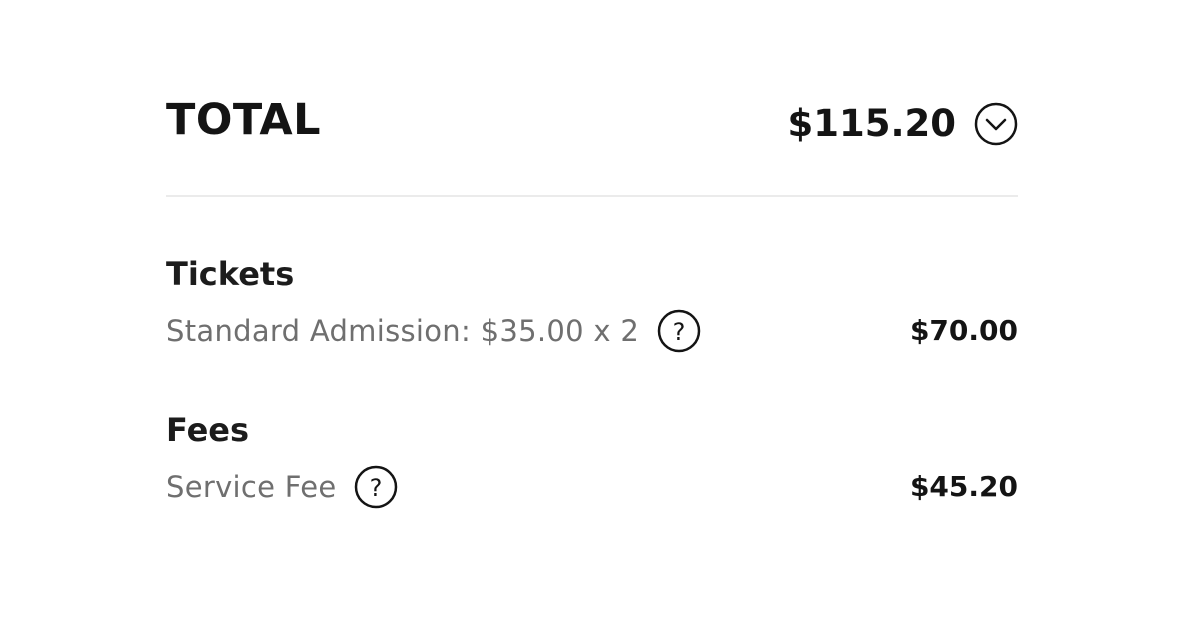 The image size is (1200, 633). Describe the element at coordinates (871, 123) in the screenshot. I see `total-amount: $115.20` at that location.